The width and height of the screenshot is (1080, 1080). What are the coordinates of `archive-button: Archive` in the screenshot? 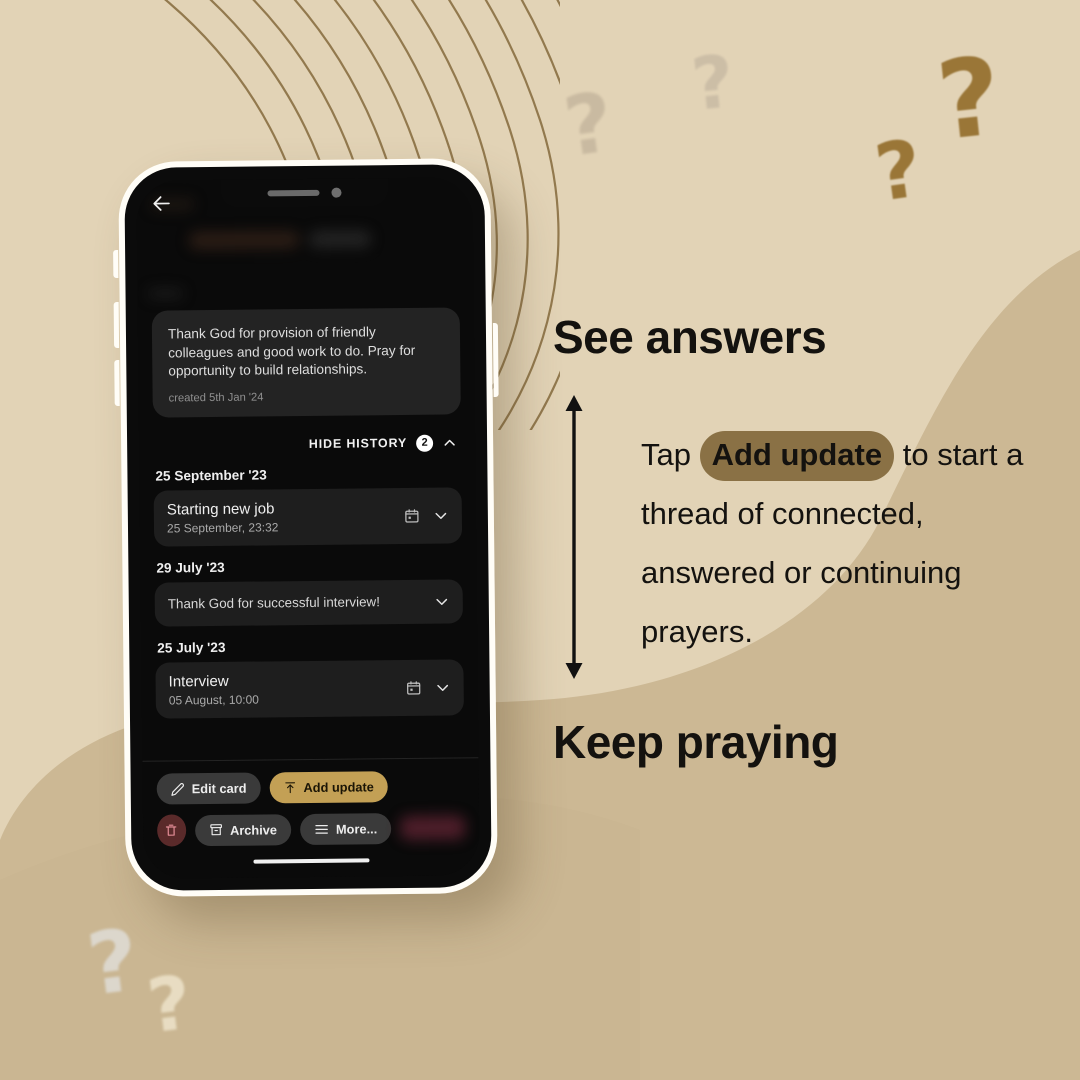 It's located at (243, 829).